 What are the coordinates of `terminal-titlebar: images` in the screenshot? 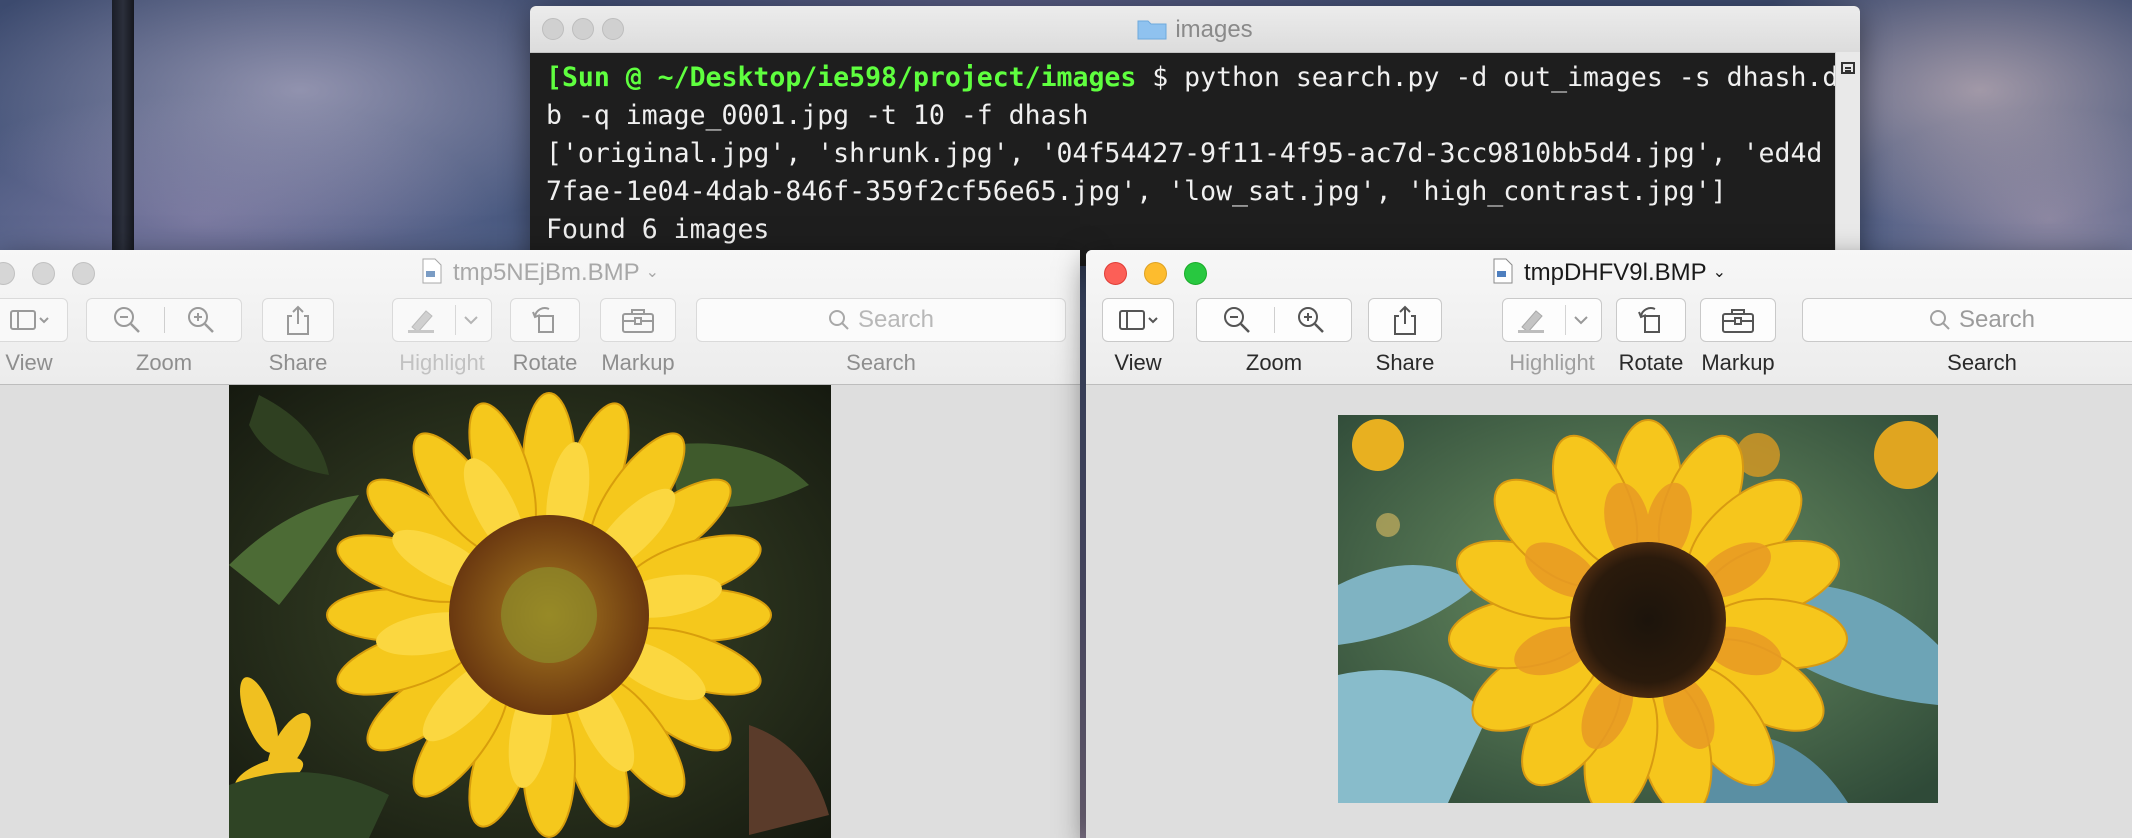 It's located at (1195, 29).